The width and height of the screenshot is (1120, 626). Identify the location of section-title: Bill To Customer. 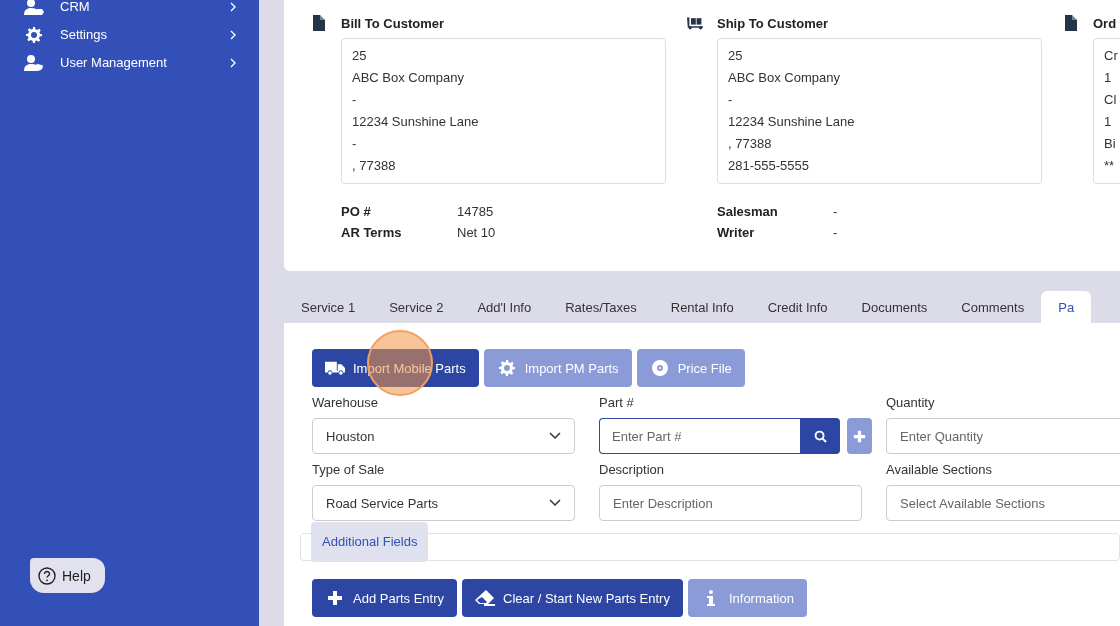
(393, 23).